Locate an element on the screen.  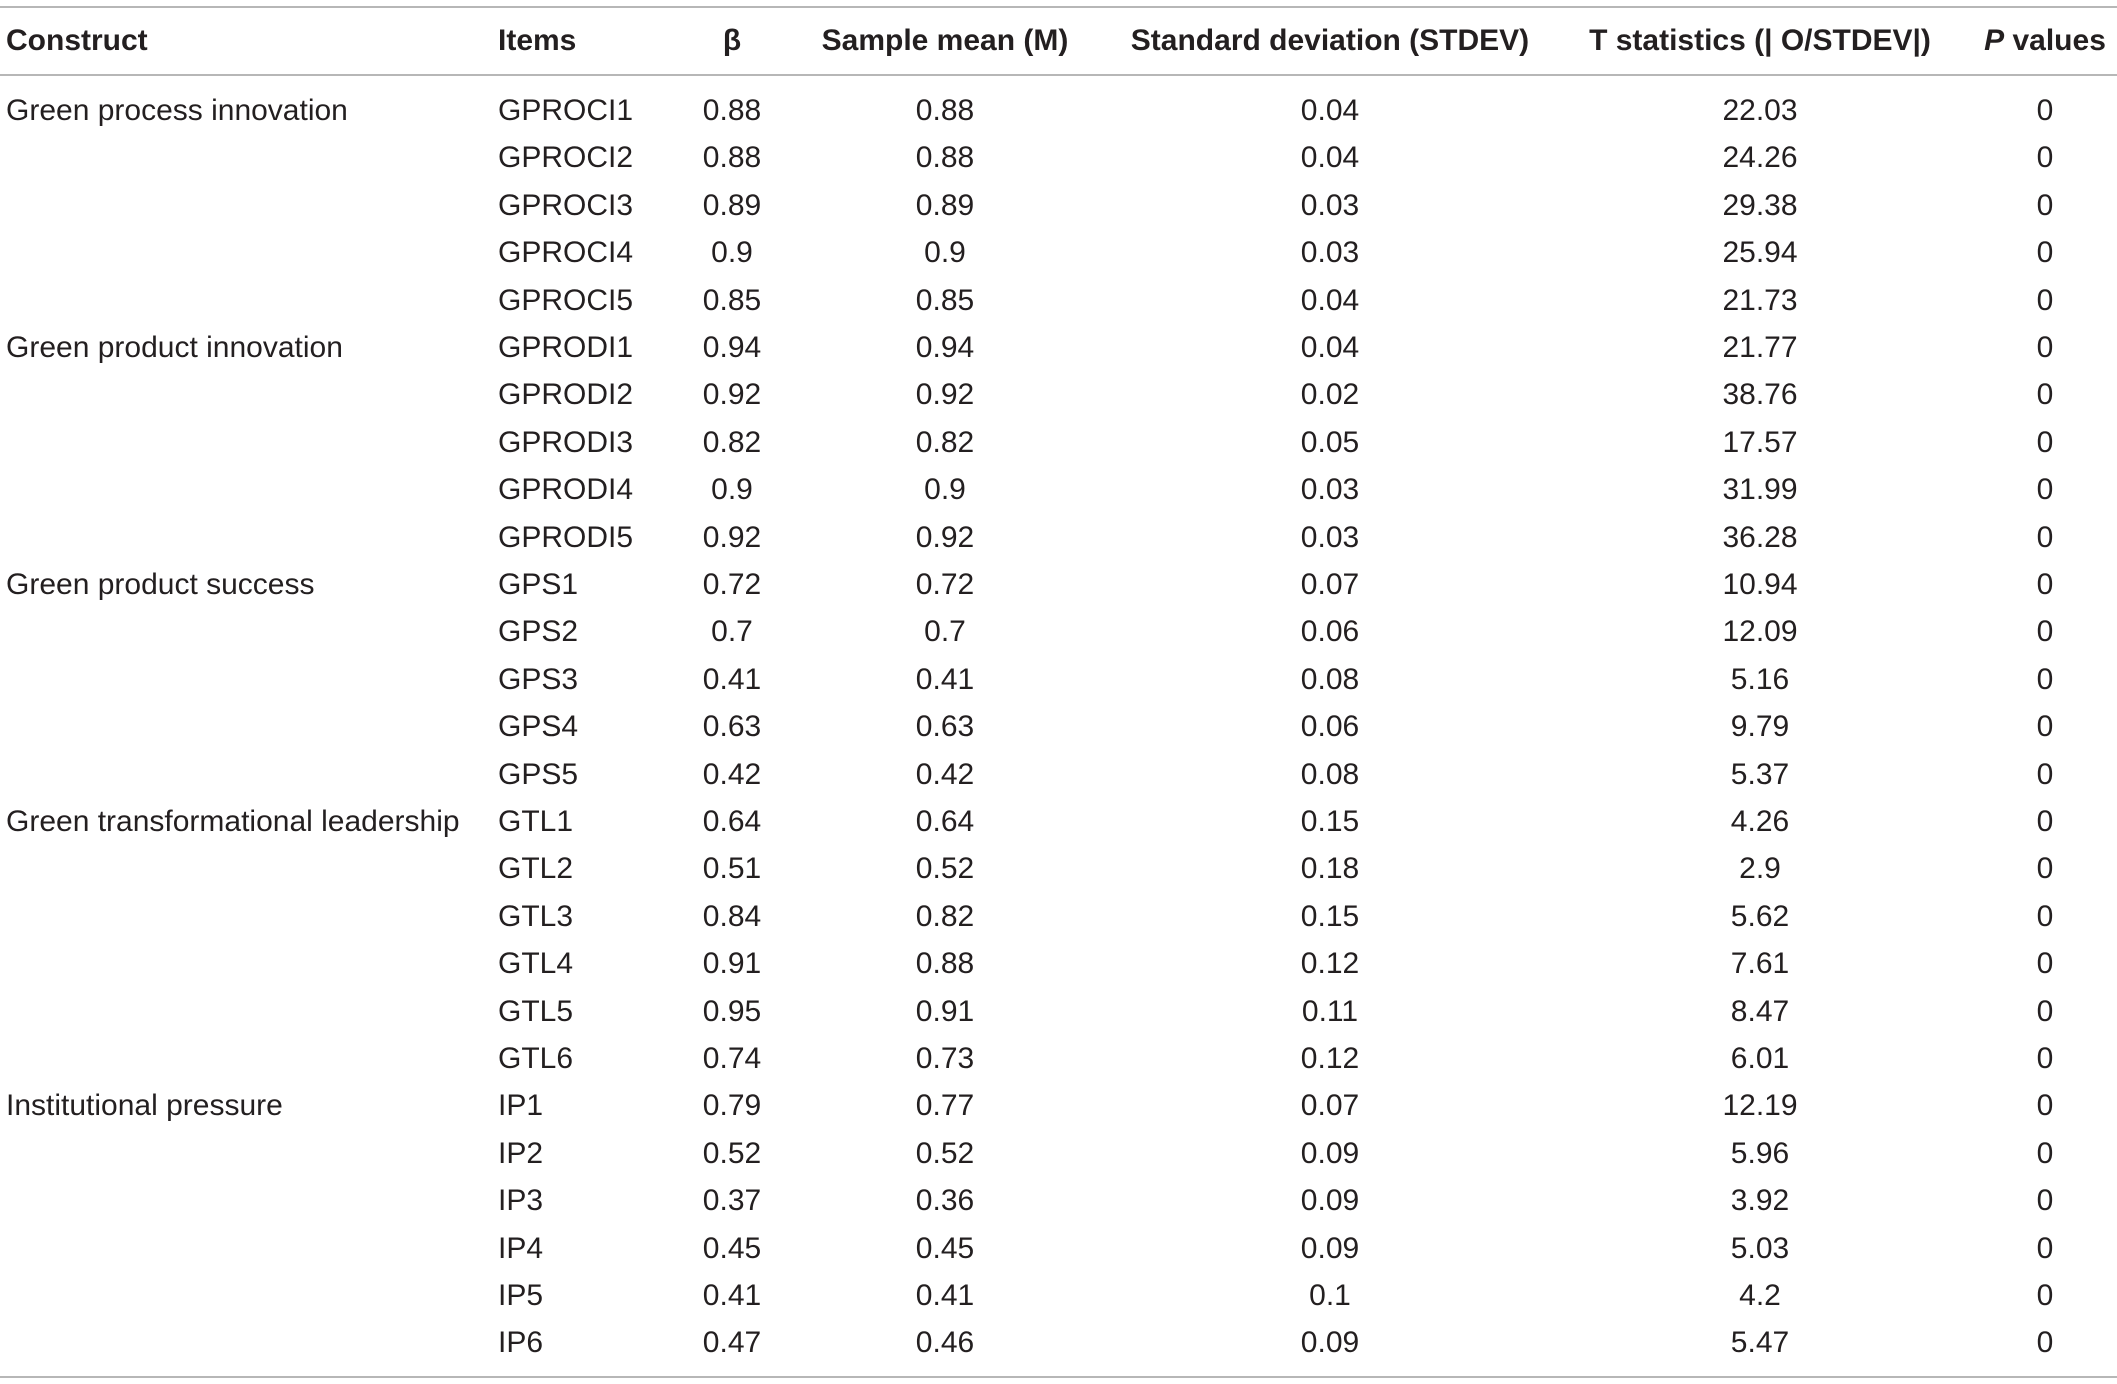
cell-sample-mean: 0.94 is located at coordinates (945, 347).